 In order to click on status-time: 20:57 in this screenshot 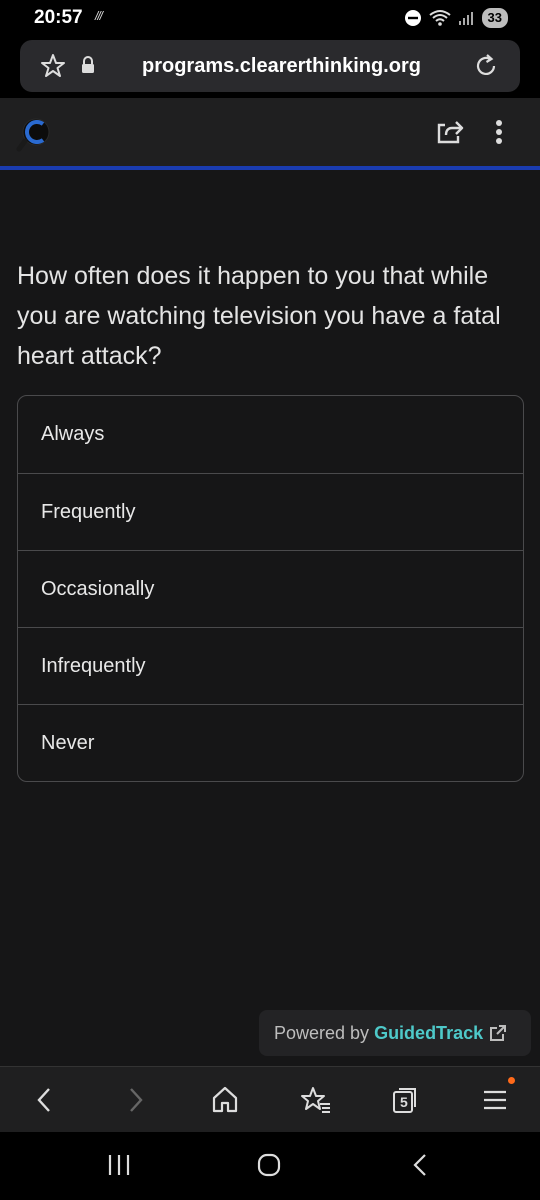, I will do `click(58, 17)`.